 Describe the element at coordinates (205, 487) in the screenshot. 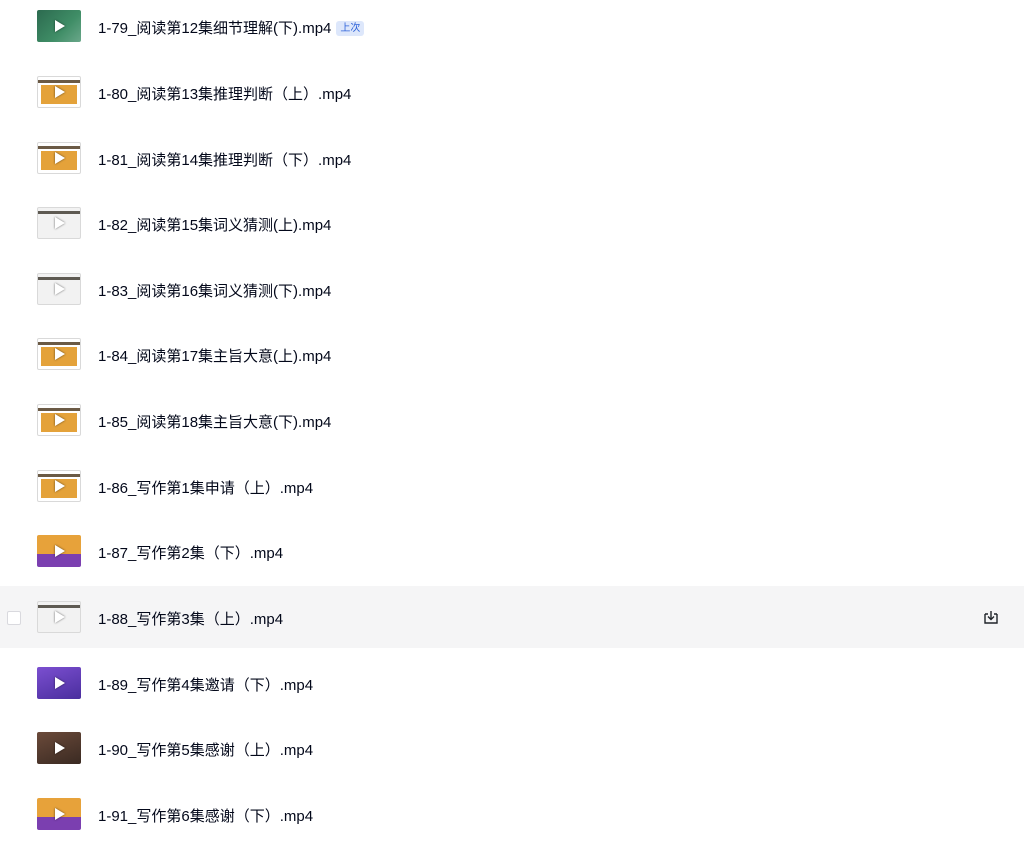

I see `file-name: 1-86_写作第1集申请（上）.mp4` at that location.